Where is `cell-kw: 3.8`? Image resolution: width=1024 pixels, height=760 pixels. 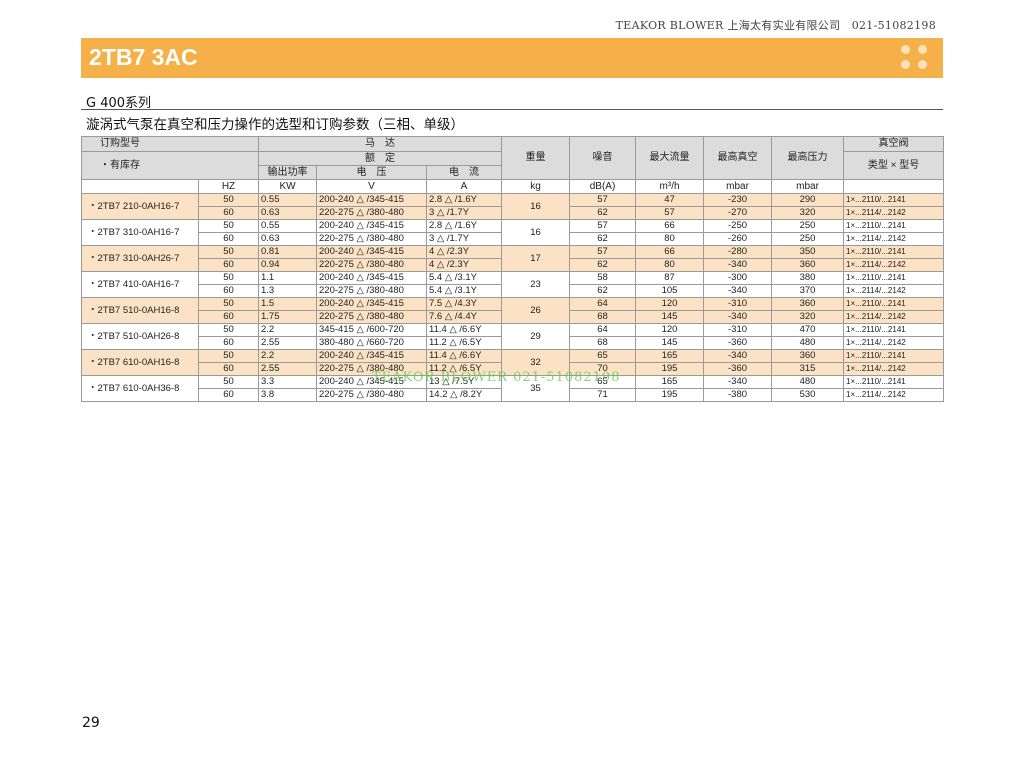 cell-kw: 3.8 is located at coordinates (287, 395).